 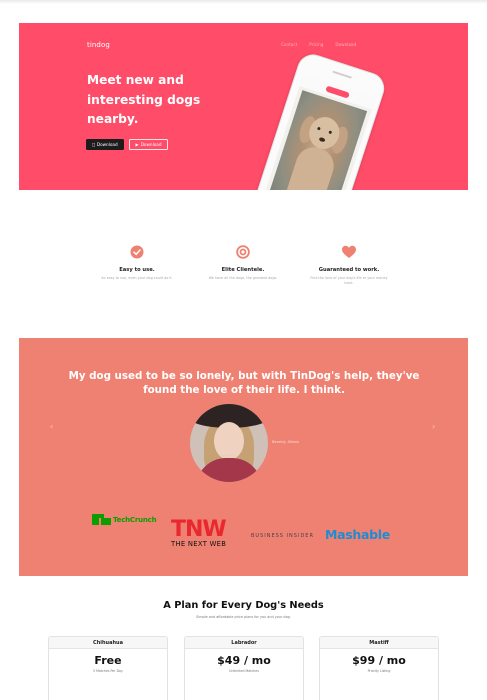 What do you see at coordinates (379, 671) in the screenshot?
I see `plan-feature: Priority Listing` at bounding box center [379, 671].